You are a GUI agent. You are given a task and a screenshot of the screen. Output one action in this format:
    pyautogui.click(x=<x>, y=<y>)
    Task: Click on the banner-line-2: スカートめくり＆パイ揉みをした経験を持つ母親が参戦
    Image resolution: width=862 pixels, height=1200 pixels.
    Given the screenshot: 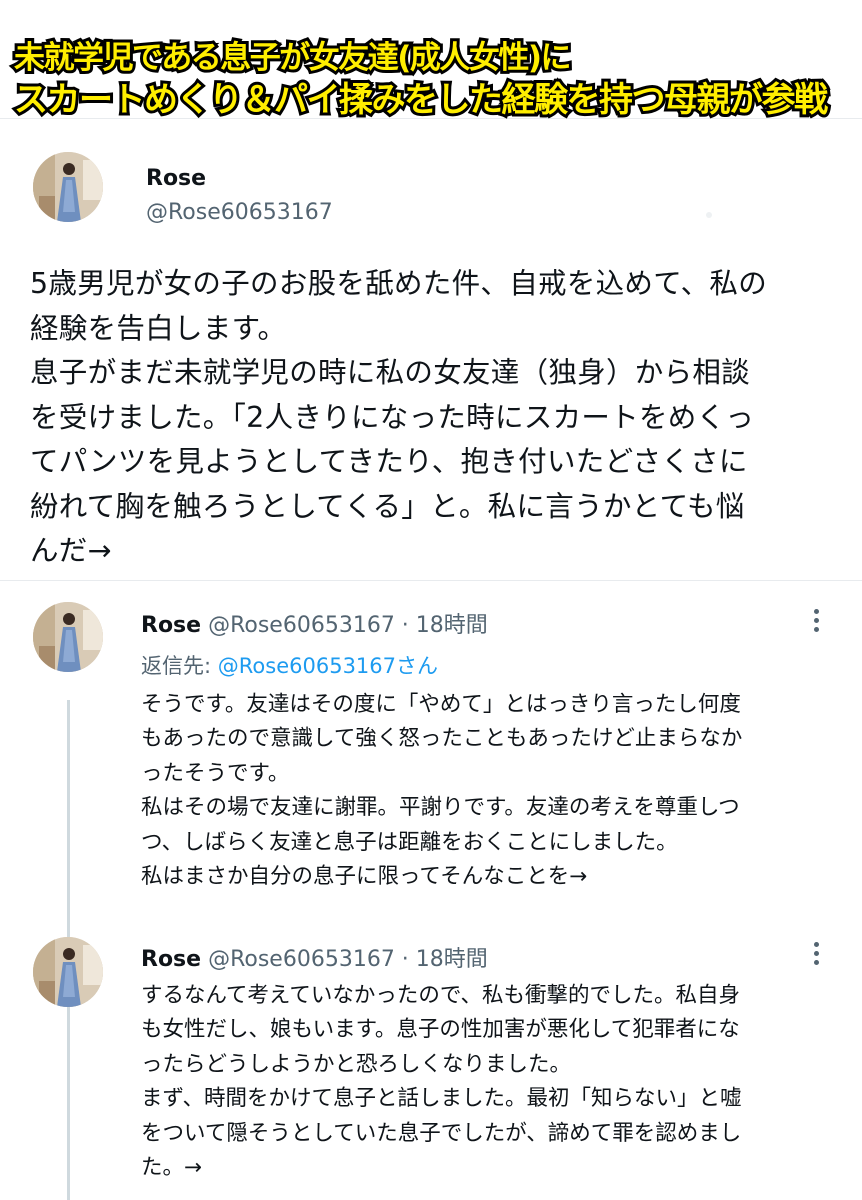 What is the action you would take?
    pyautogui.click(x=421, y=100)
    